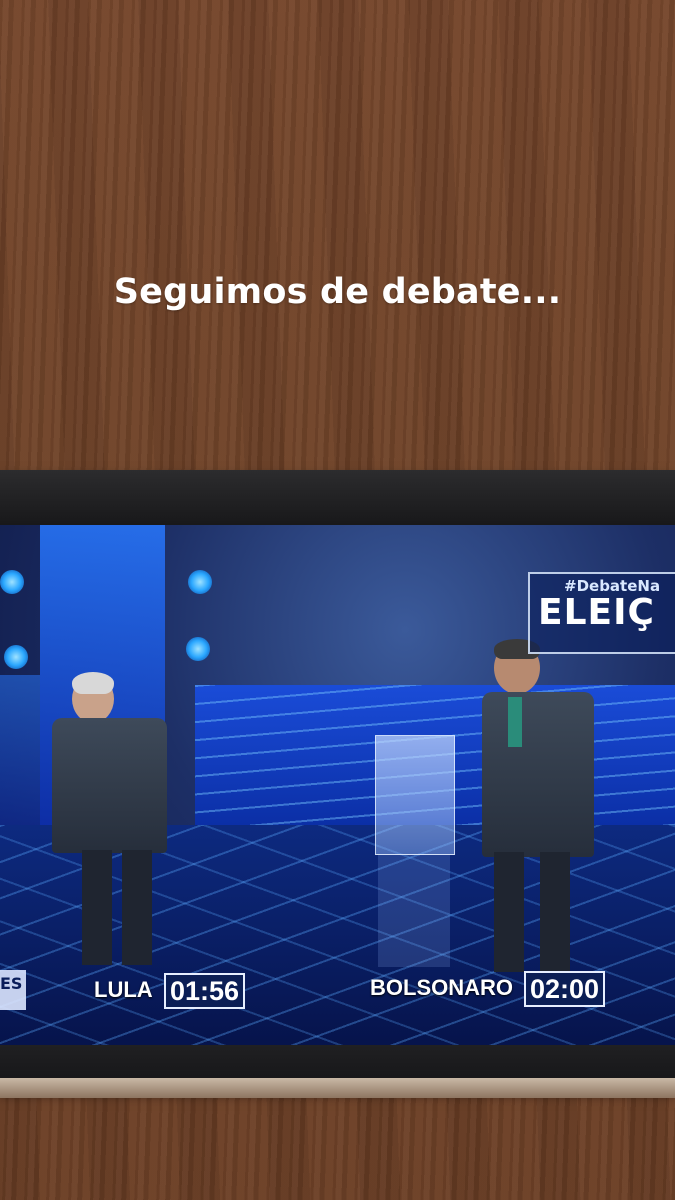 This screenshot has width=675, height=1200. I want to click on timer-lula: 01:56, so click(205, 991).